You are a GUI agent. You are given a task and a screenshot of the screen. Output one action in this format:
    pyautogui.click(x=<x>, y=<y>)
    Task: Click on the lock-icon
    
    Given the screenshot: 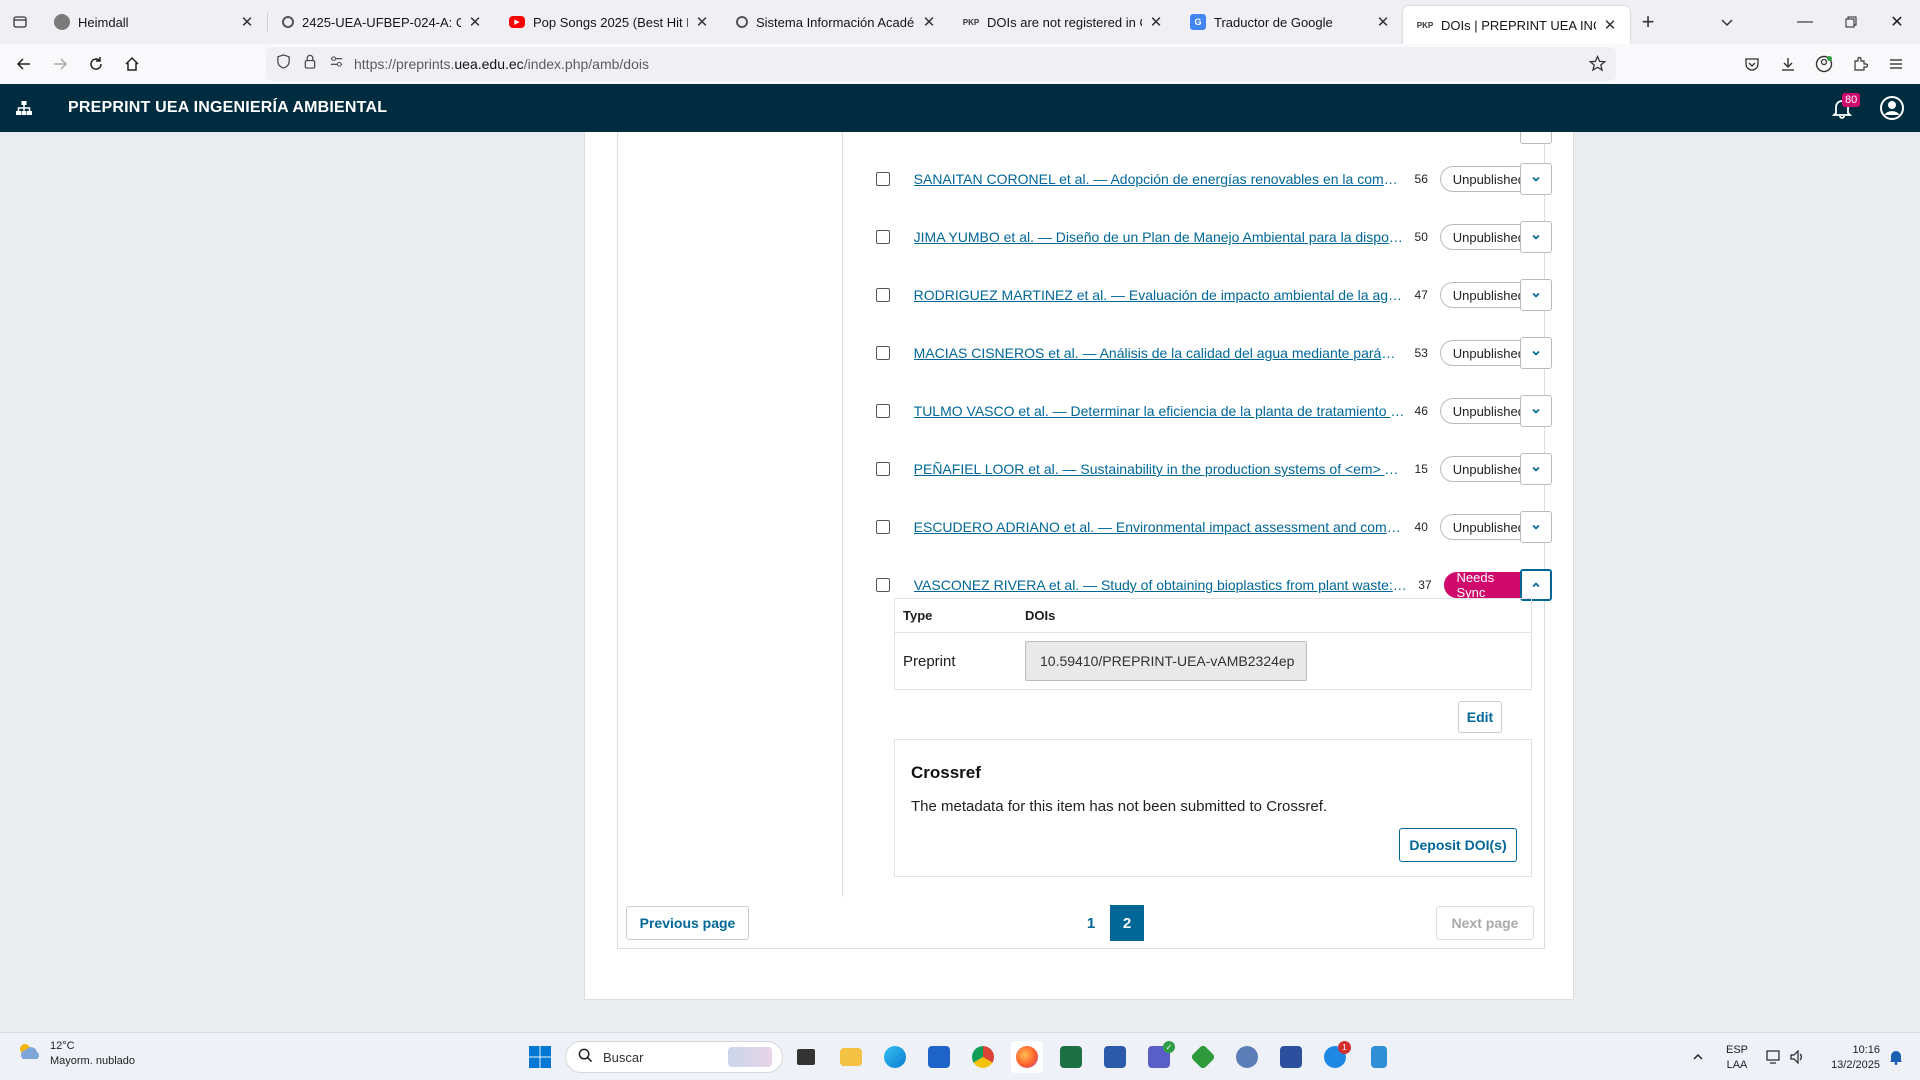 What is the action you would take?
    pyautogui.click(x=310, y=64)
    